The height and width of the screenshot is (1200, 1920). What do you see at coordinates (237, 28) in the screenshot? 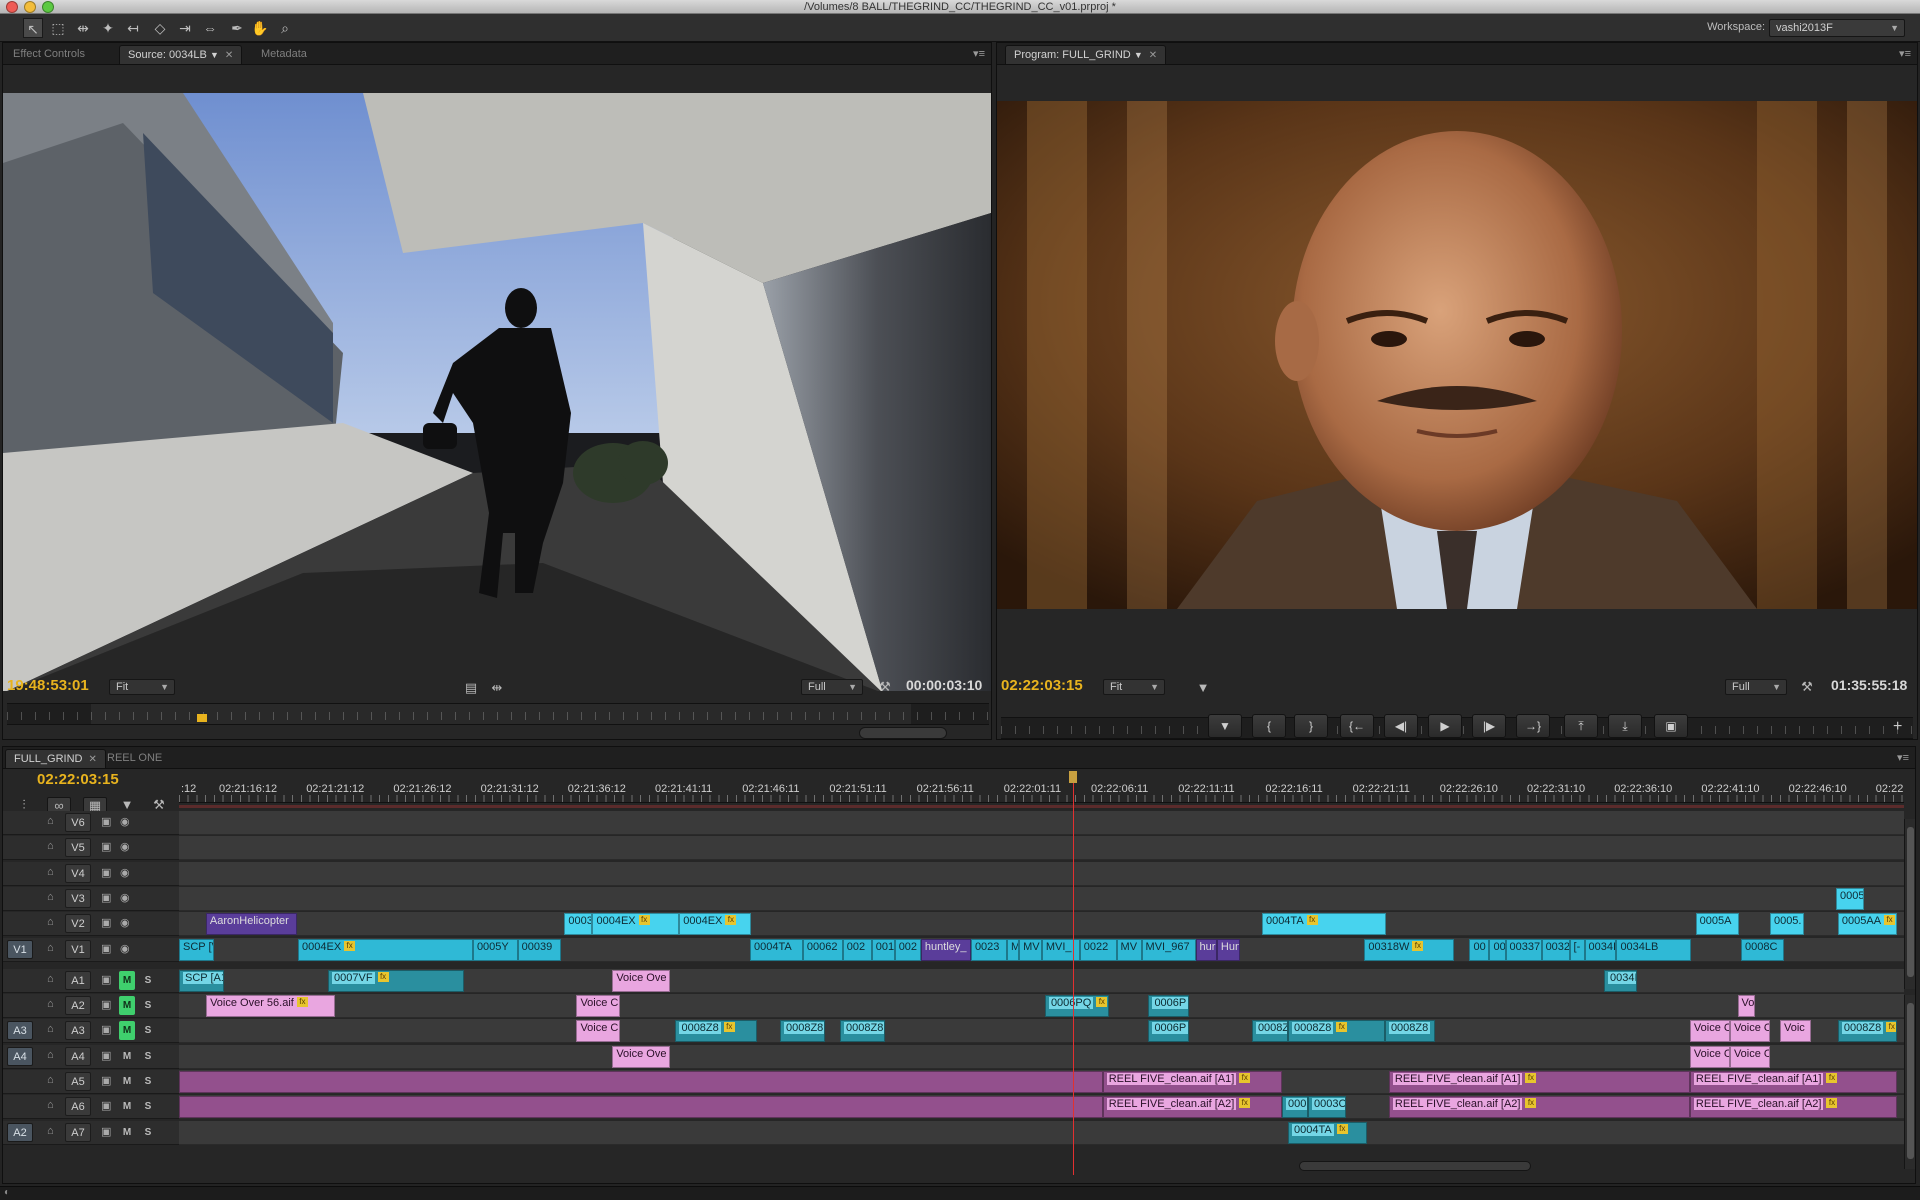
I see `pen-tool-icon: ✒` at bounding box center [237, 28].